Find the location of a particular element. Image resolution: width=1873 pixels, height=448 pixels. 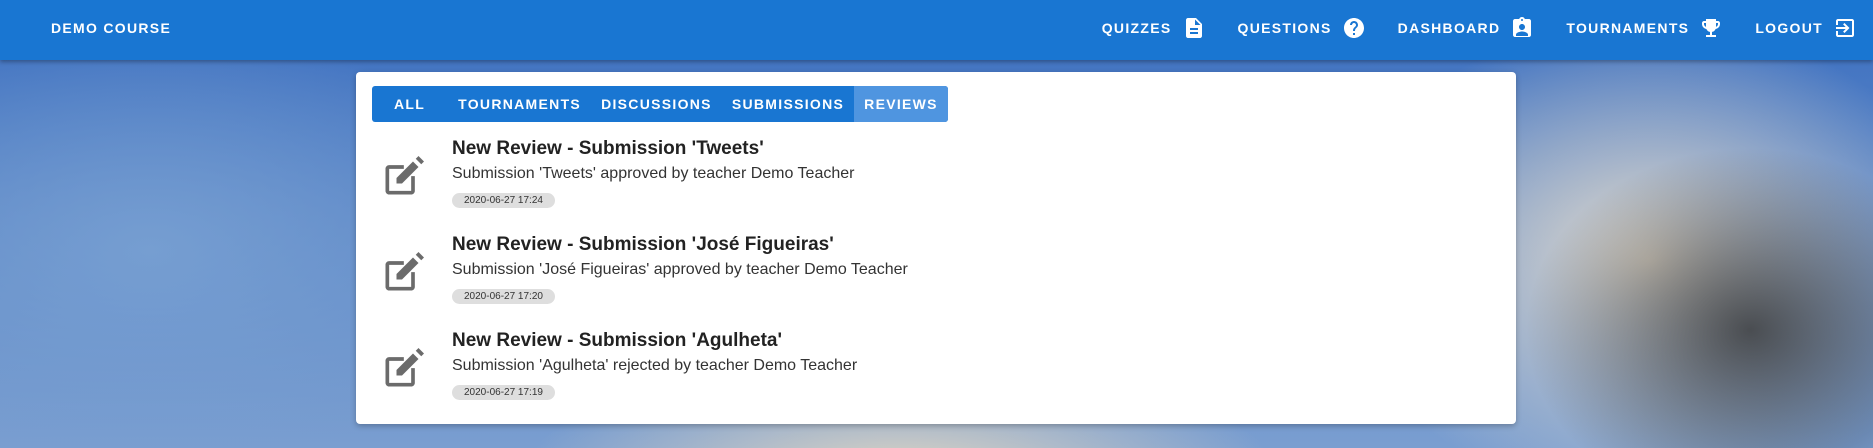

tab-reviews: REVIEWS is located at coordinates (901, 104).